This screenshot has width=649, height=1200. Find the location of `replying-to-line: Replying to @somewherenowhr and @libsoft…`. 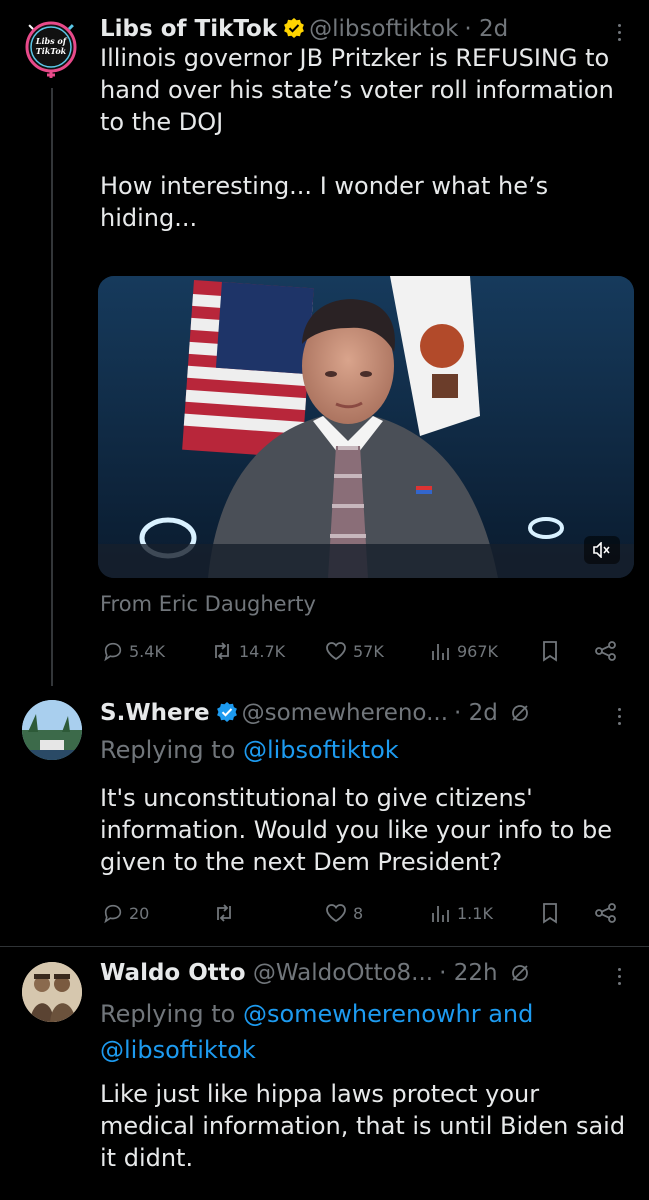

replying-to-line: Replying to @somewherenowhr and @libsoft… is located at coordinates (316, 1032).